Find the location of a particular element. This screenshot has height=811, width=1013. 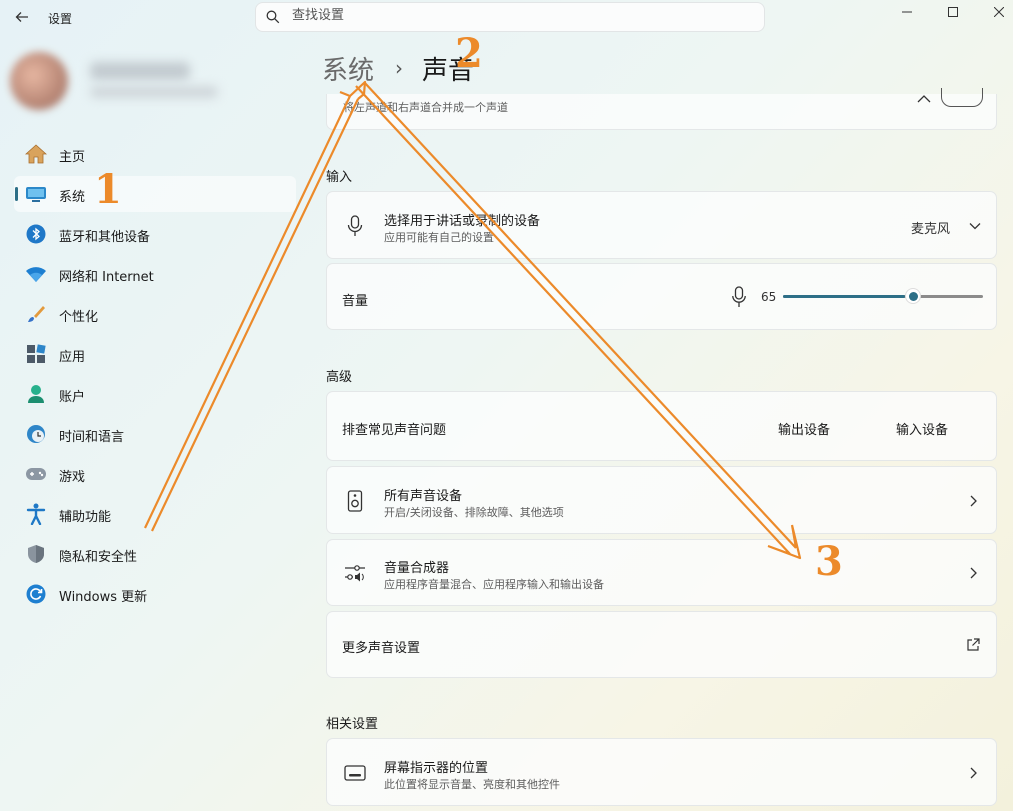

mono-audio-card: 将左声道和右声道合并成一个声道 is located at coordinates (661, 109).